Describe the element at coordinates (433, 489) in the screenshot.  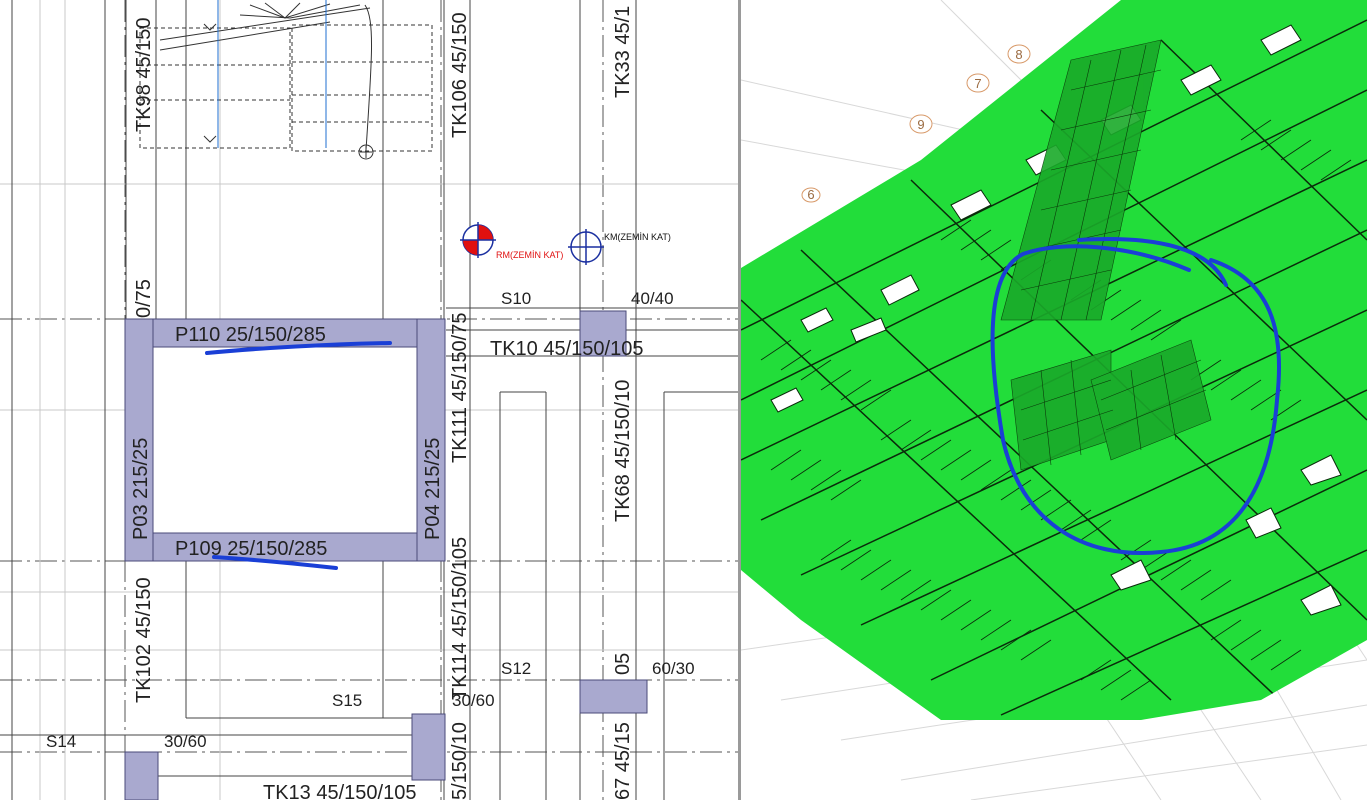
I see `wall-label-p04: P04 215/25` at that location.